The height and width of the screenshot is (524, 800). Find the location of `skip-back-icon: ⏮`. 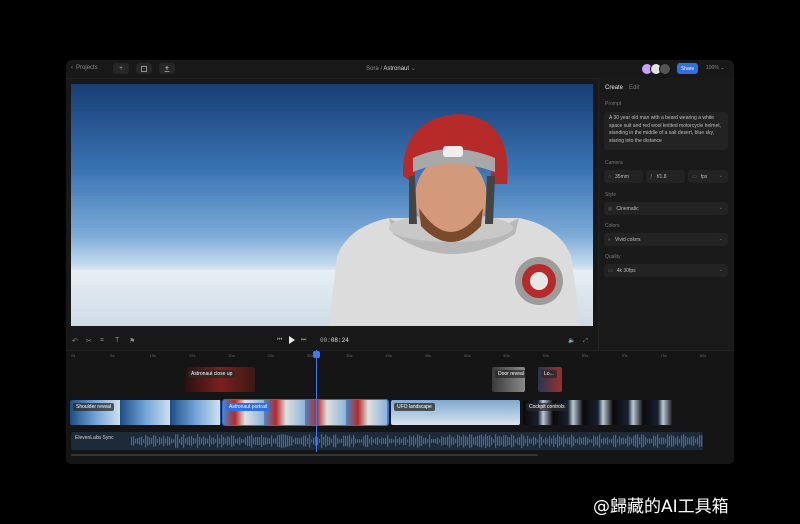

skip-back-icon: ⏮ is located at coordinates (279, 340).